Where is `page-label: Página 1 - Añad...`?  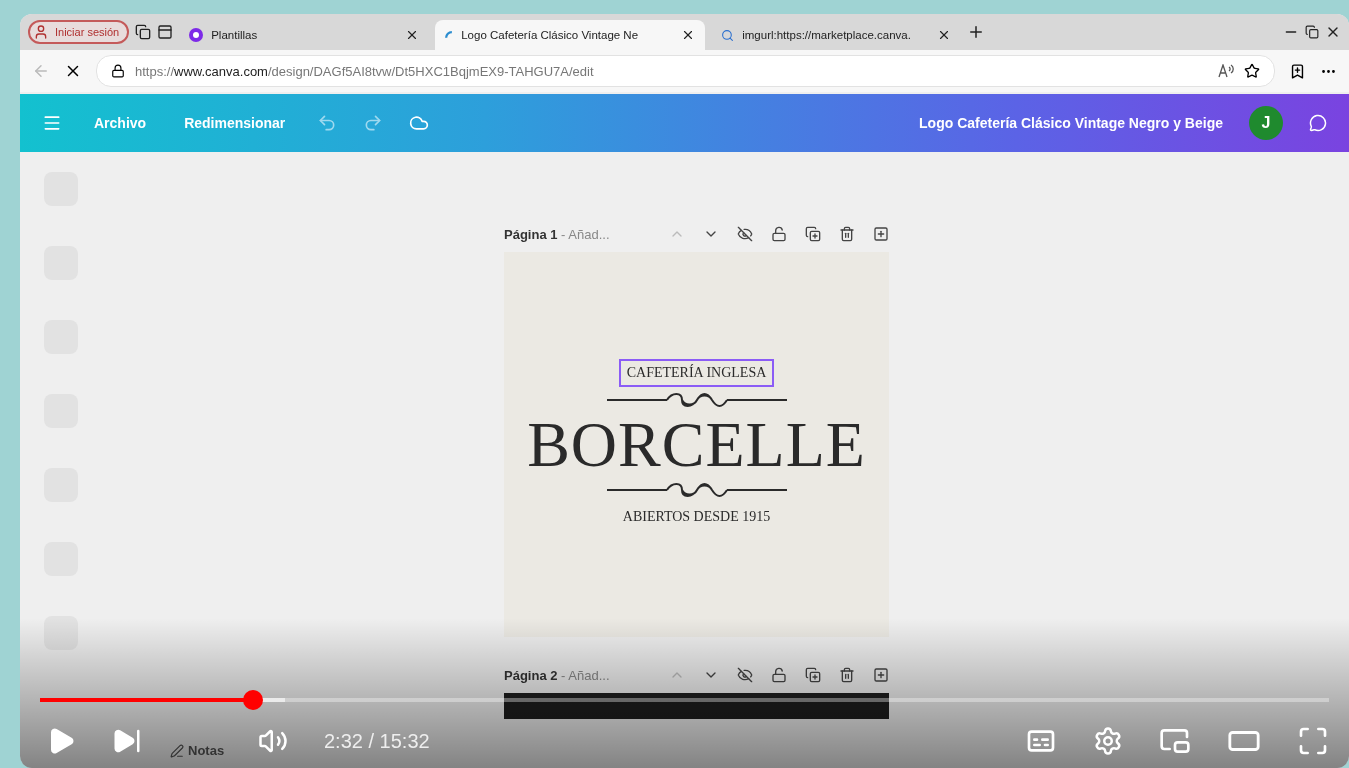 page-label: Página 1 - Añad... is located at coordinates (557, 234).